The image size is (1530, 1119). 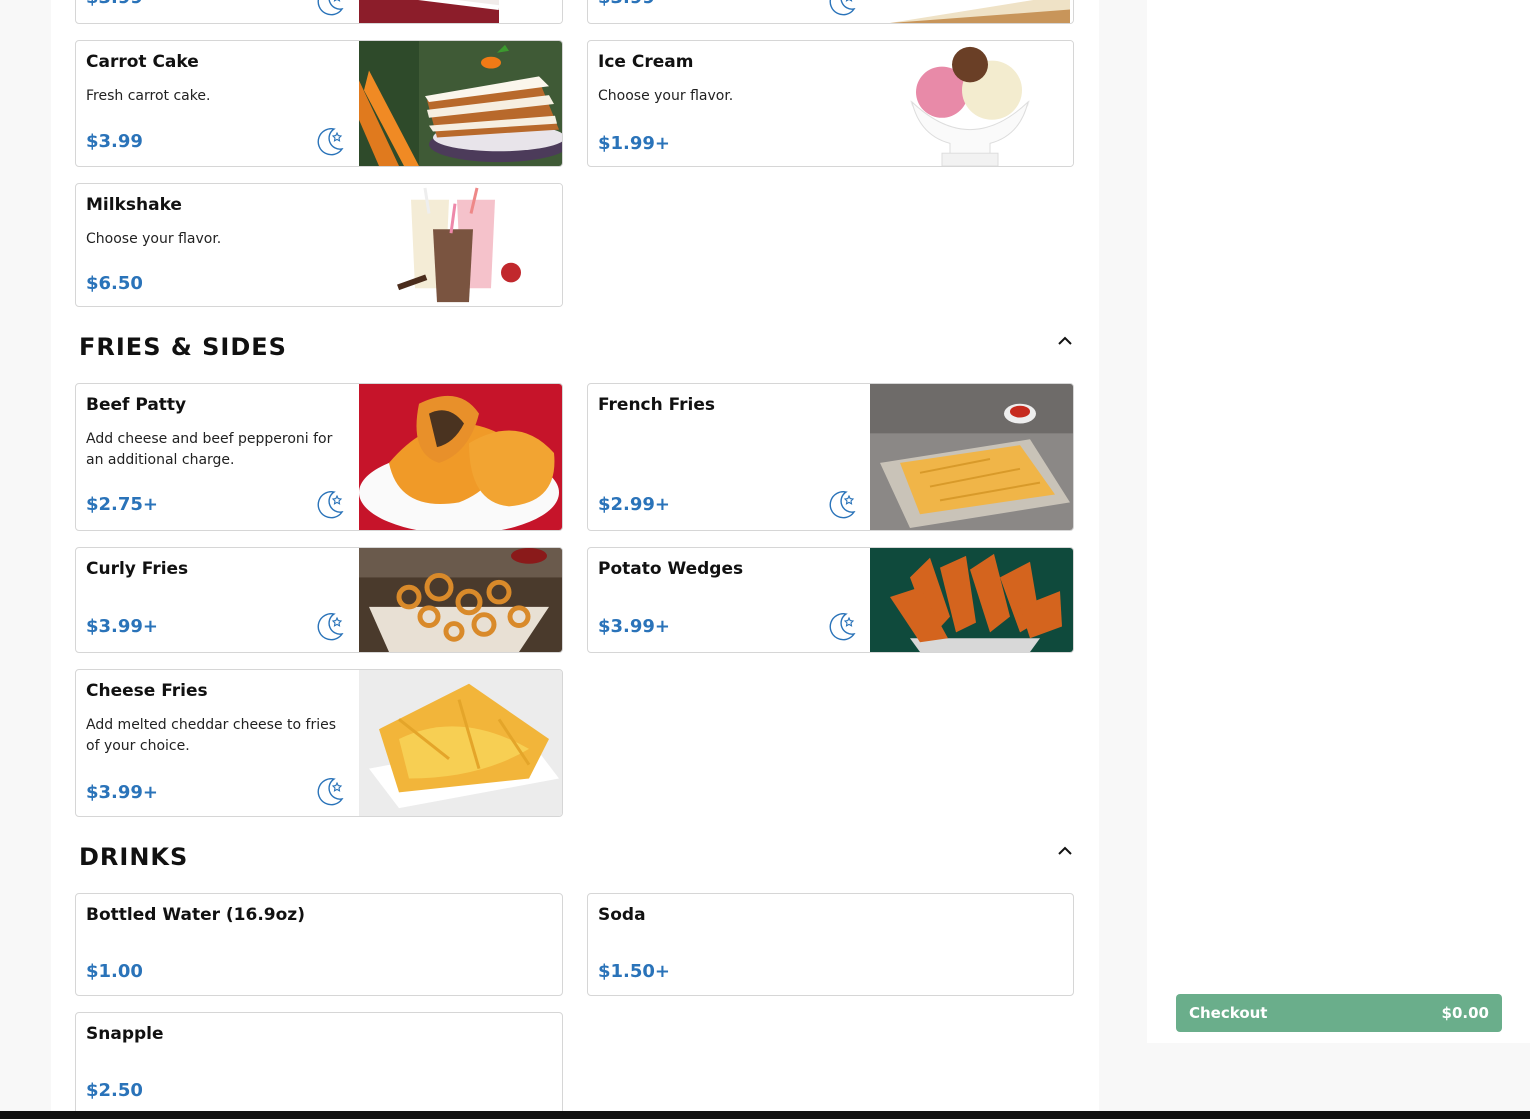 I want to click on menu-item-card: Curly Fries $3.99+, so click(x=319, y=600).